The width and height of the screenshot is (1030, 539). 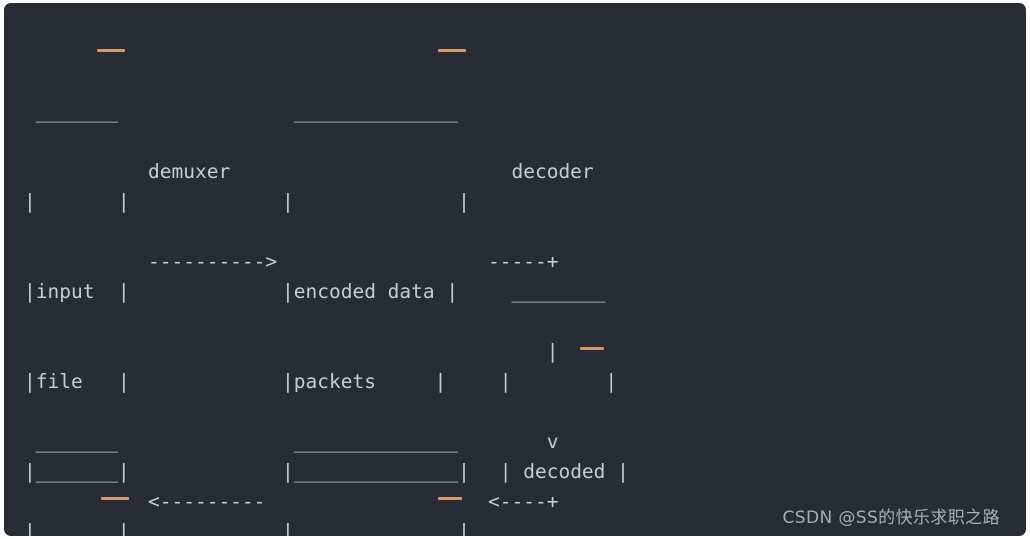 I want to click on box-encoded-bottom-side-1: | |, so click(x=376, y=528).